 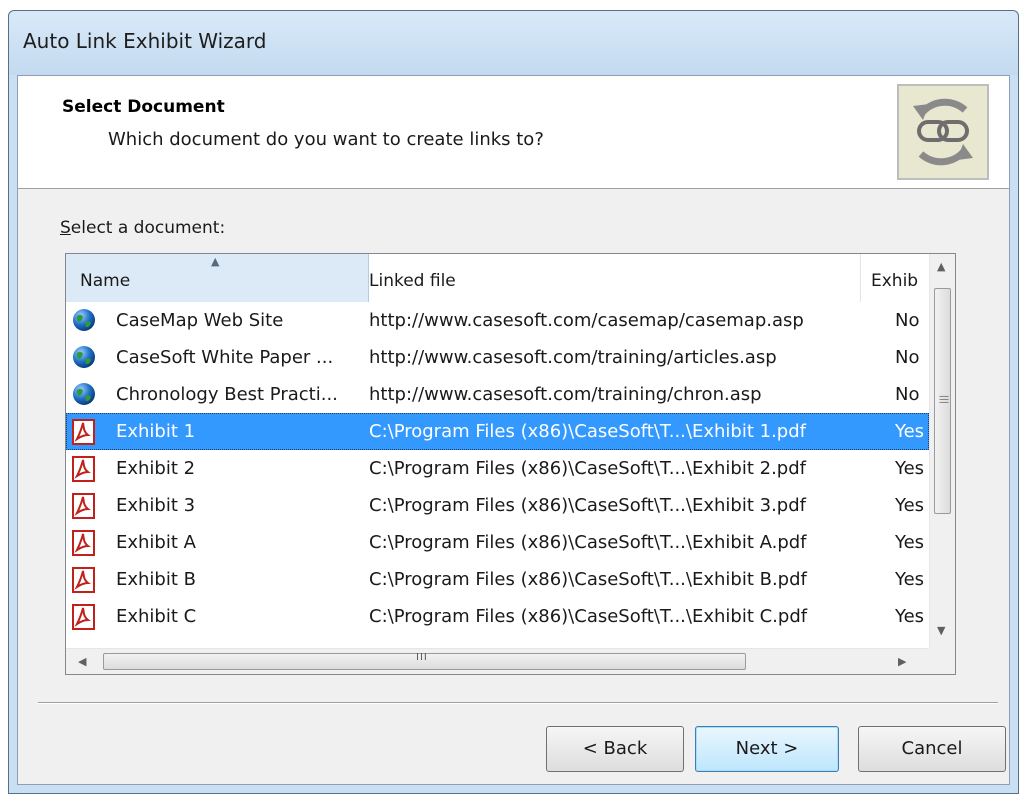 I want to click on scroll-left-icon: ◀, so click(x=82, y=661).